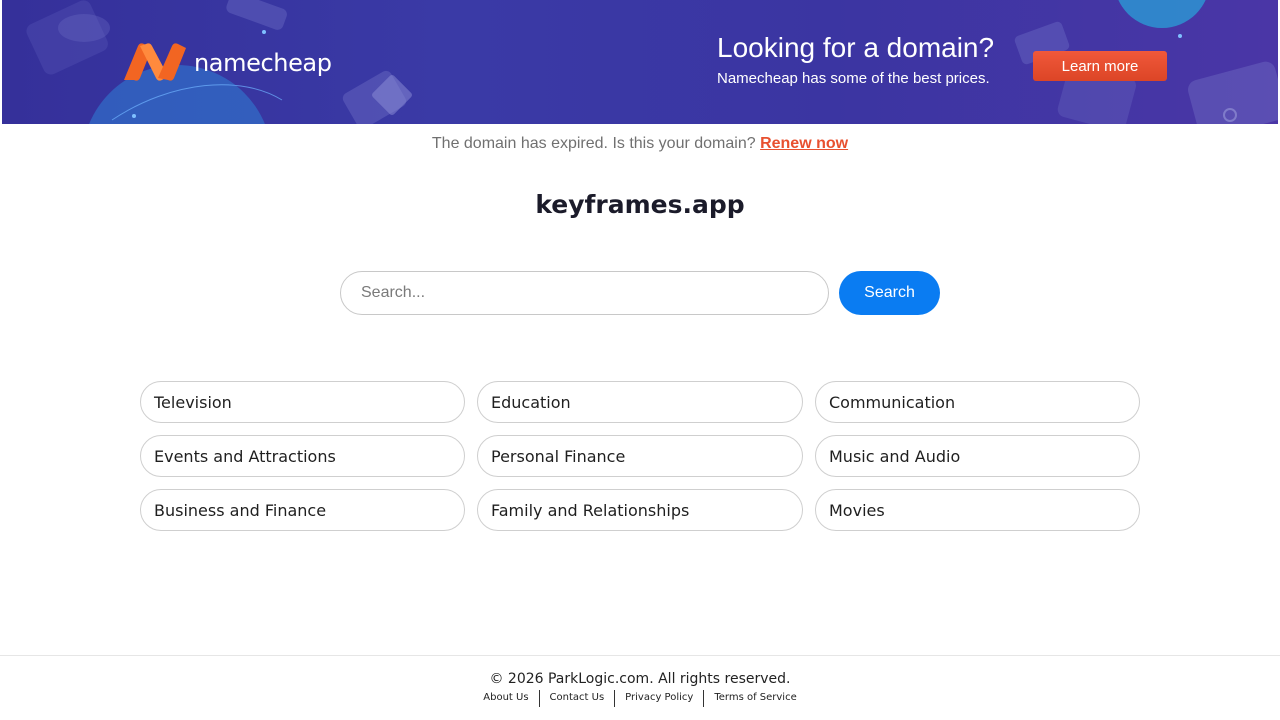  Describe the element at coordinates (977, 510) in the screenshot. I see `category-movies: Movies` at that location.